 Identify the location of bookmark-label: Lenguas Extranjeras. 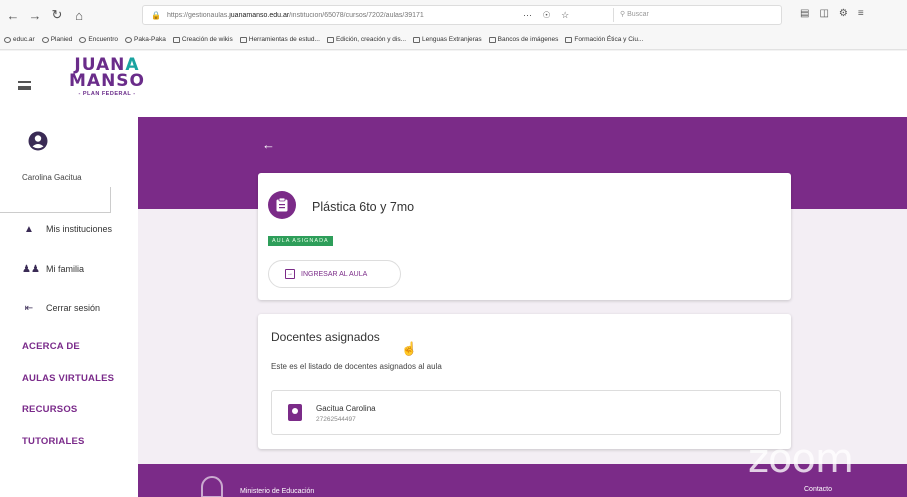
(452, 39).